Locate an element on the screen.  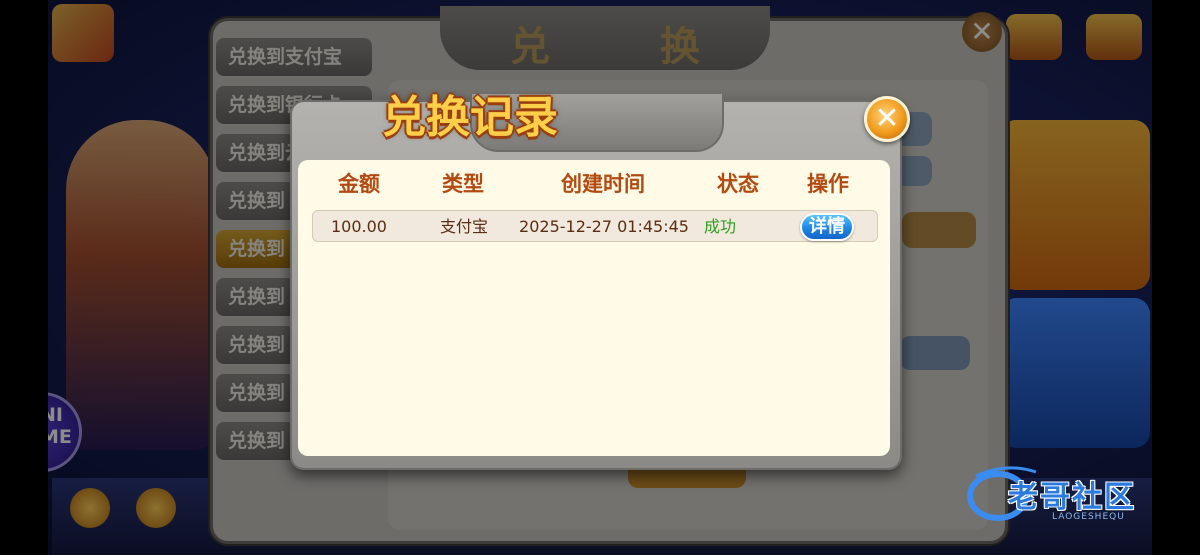
column-header-amount: 金额 is located at coordinates (359, 184).